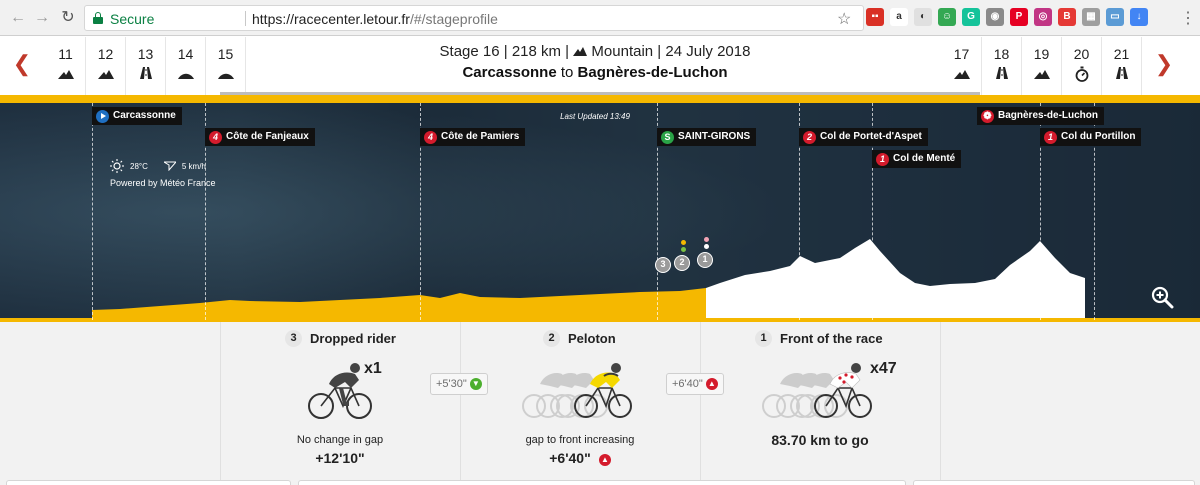 The image size is (1200, 485). I want to click on climb-flag: 4 Côte de Pamiers, so click(473, 137).